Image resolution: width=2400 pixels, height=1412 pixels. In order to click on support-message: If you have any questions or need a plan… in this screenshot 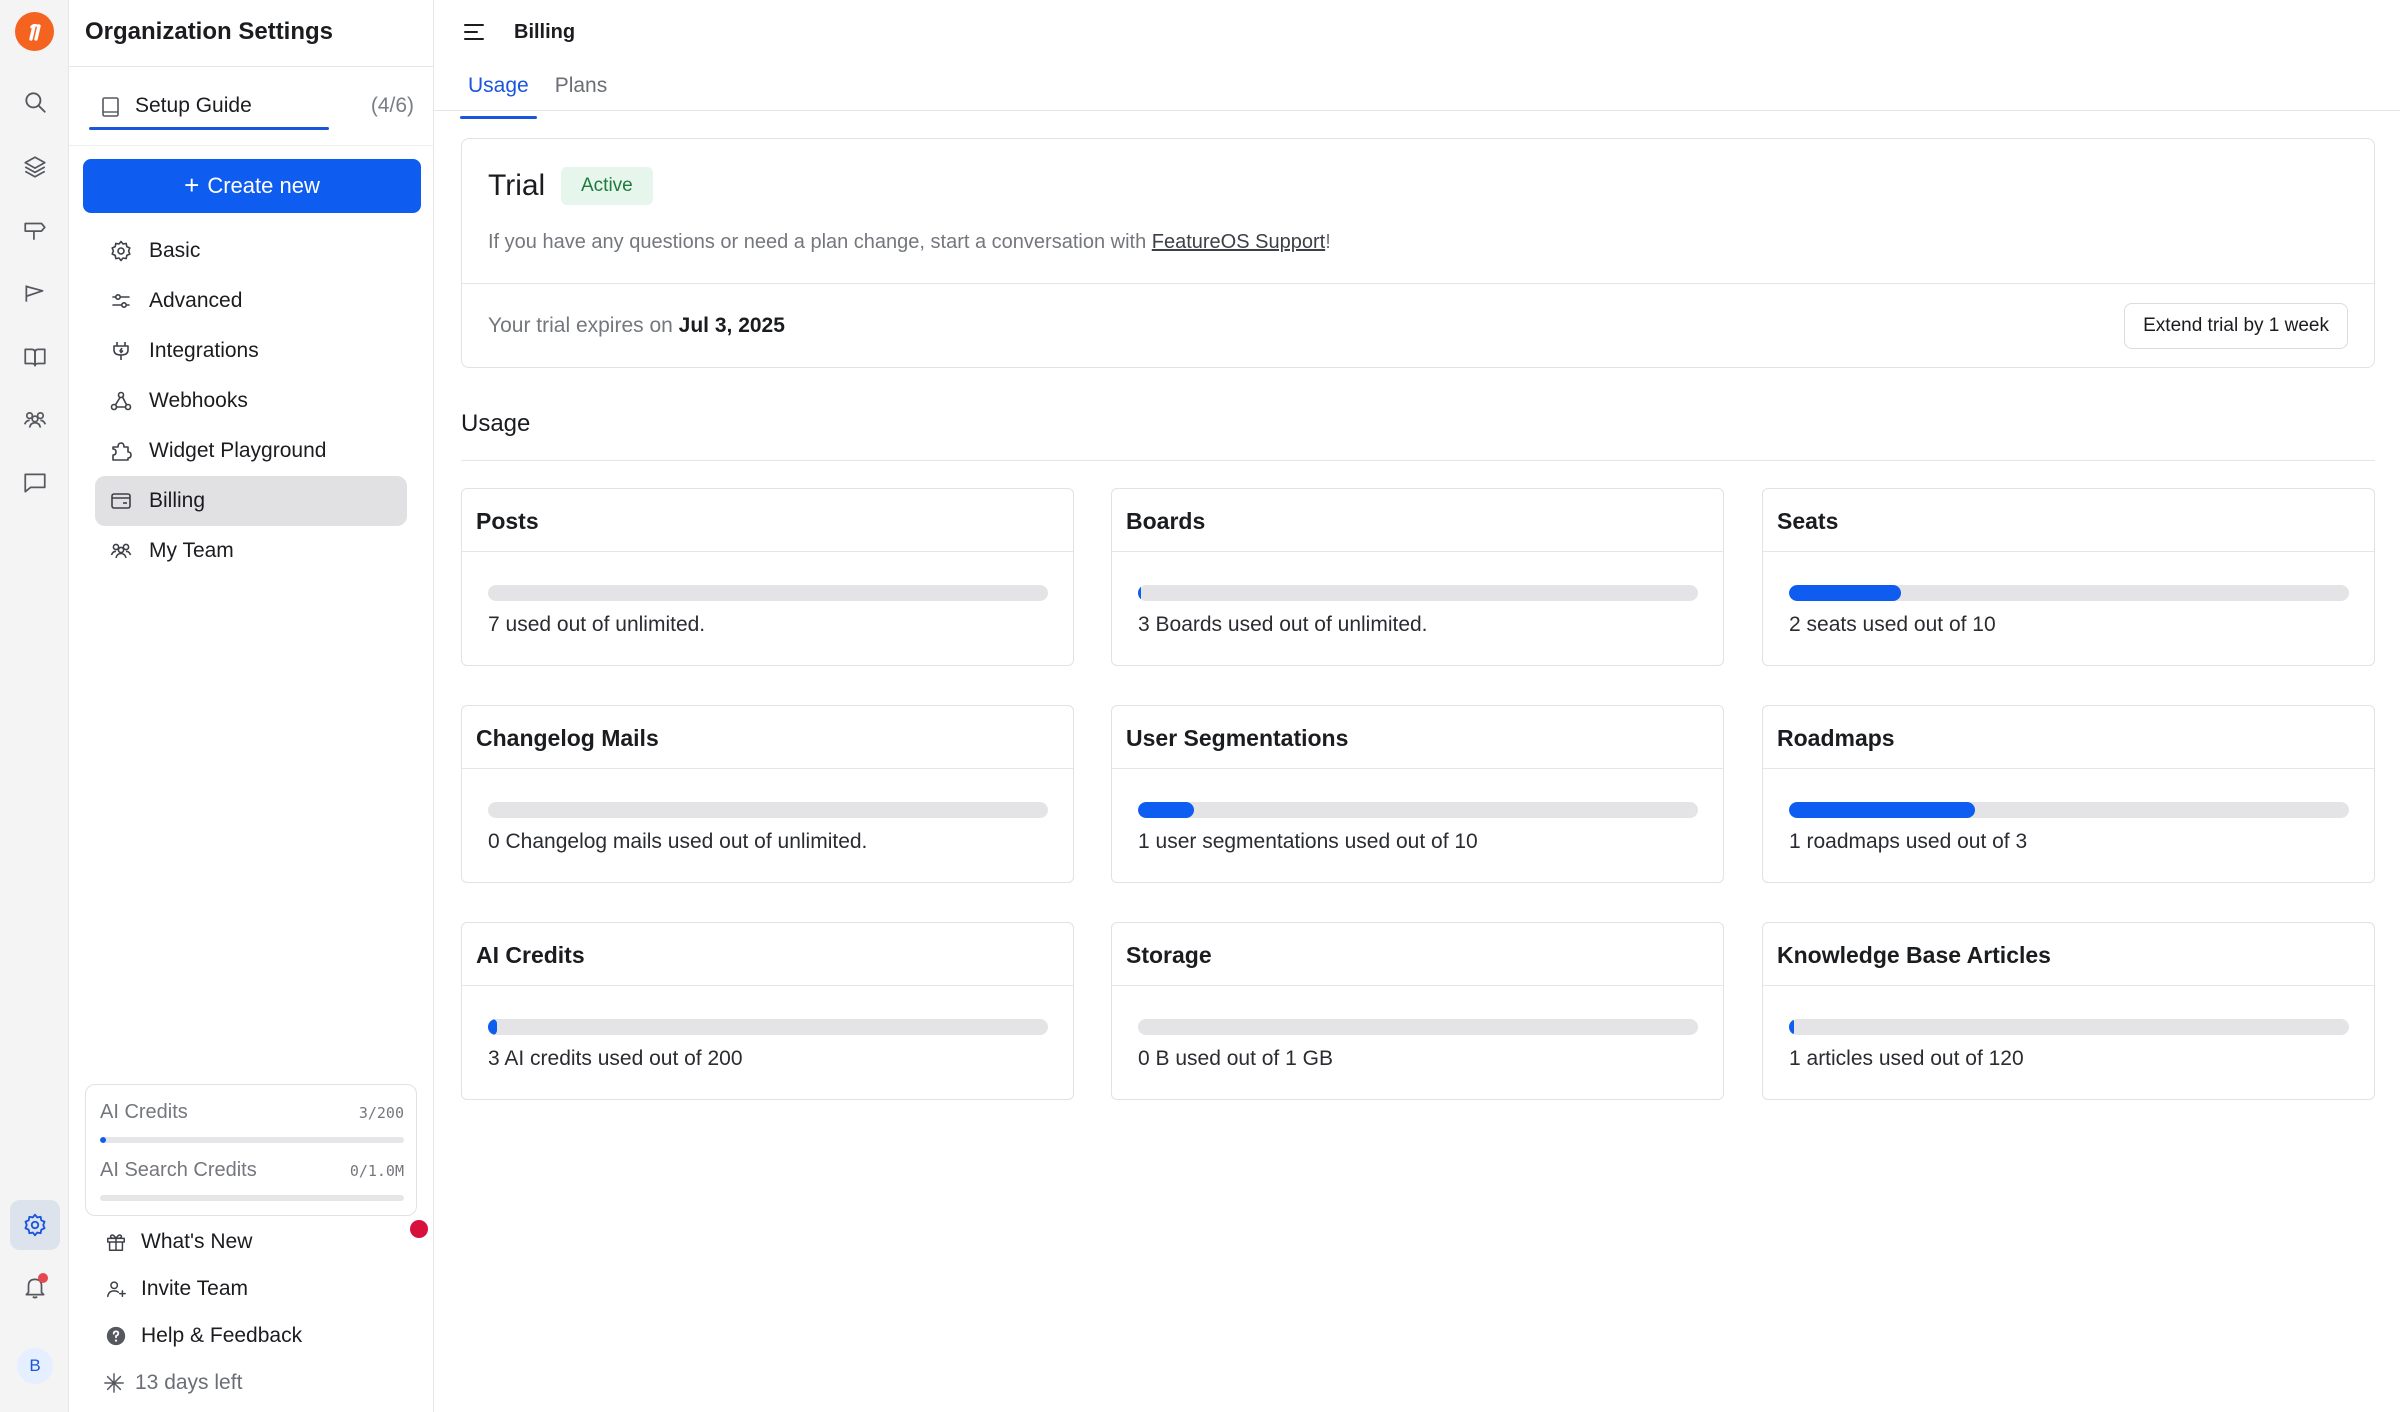, I will do `click(909, 242)`.